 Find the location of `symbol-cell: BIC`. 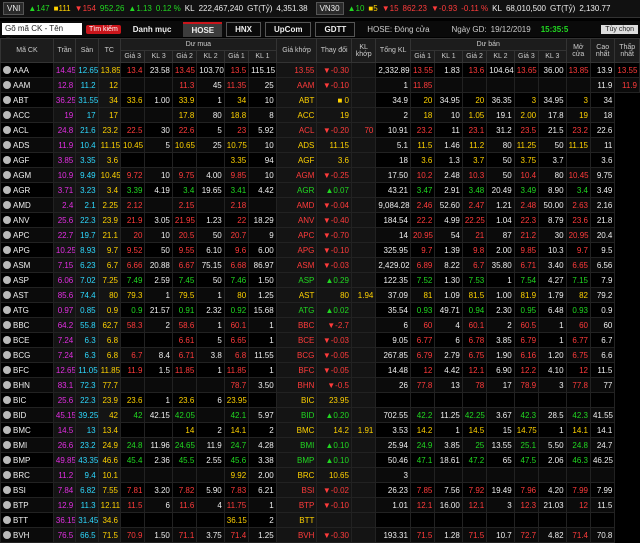

symbol-cell: BIC is located at coordinates (27, 400).